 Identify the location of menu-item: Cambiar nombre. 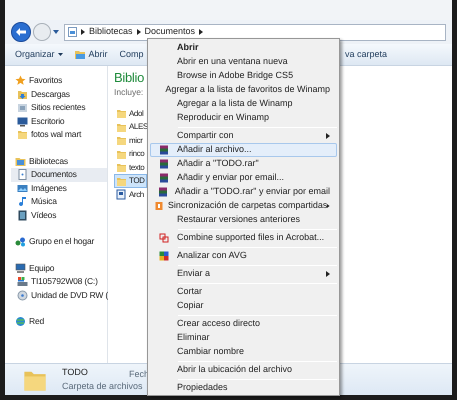
(243, 352).